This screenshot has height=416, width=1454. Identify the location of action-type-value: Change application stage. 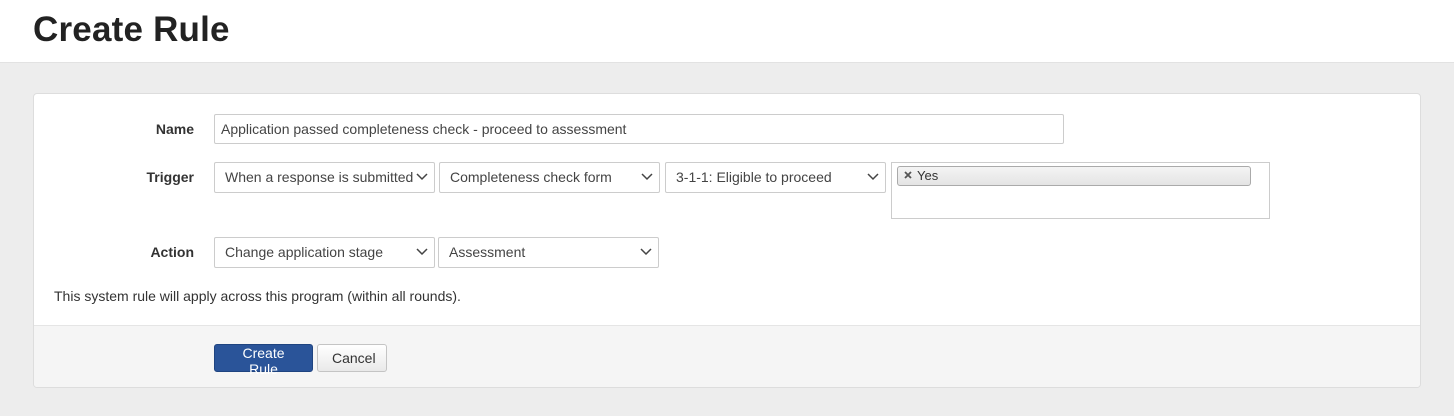
(304, 252).